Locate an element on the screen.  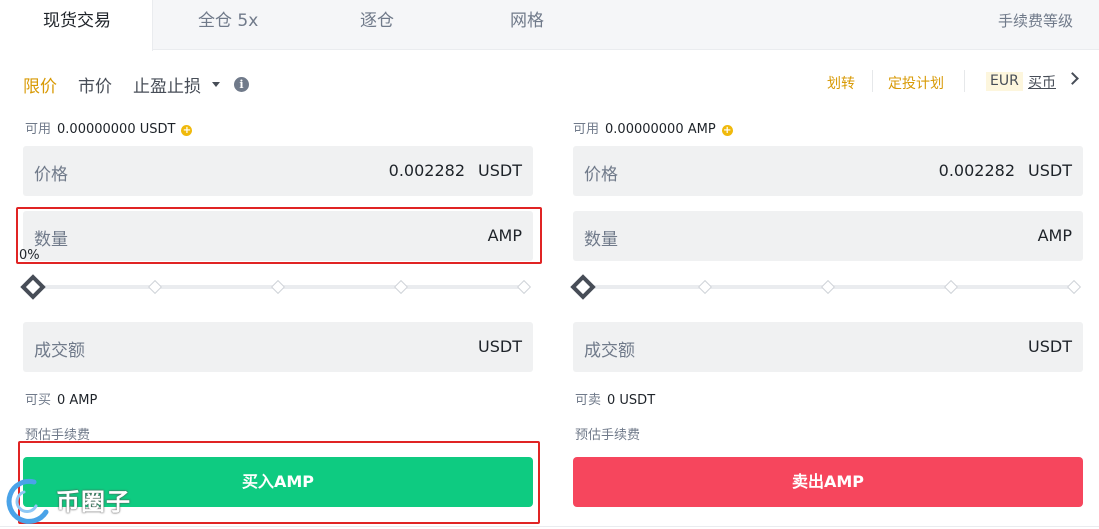
sell-available: 可用 0.00000000 AMP + is located at coordinates (653, 127).